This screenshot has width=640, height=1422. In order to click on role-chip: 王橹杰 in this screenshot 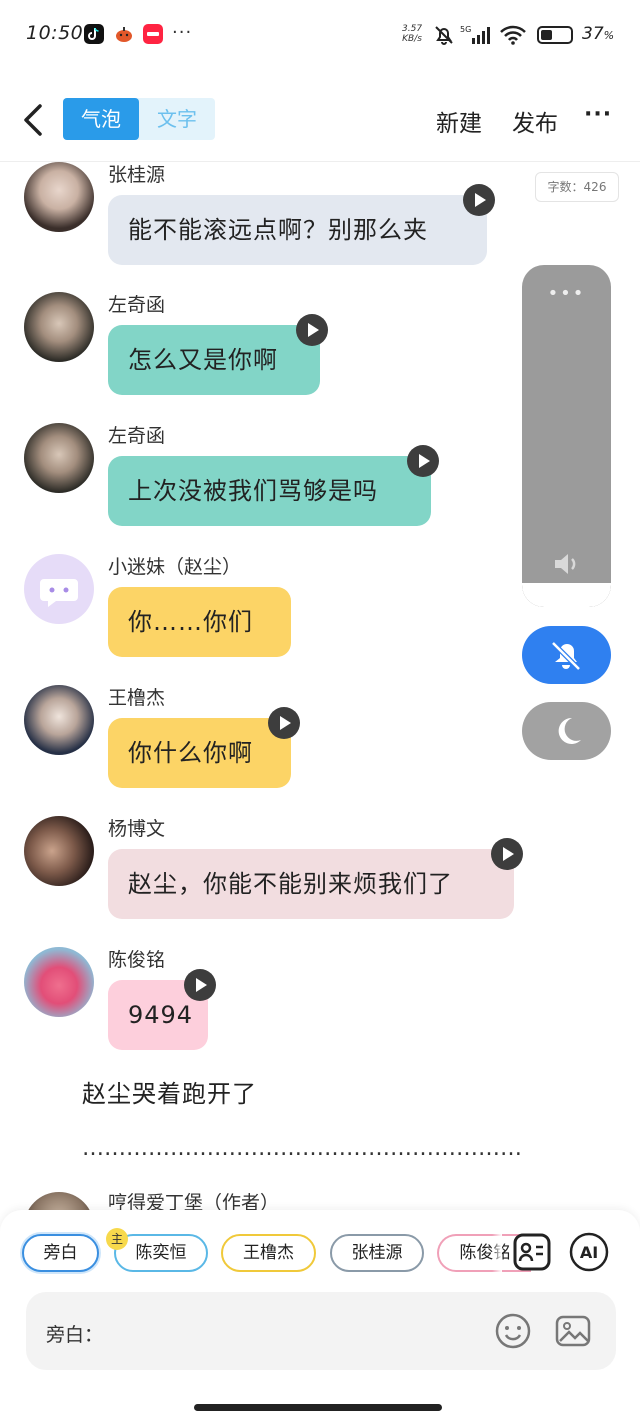, I will do `click(268, 1253)`.